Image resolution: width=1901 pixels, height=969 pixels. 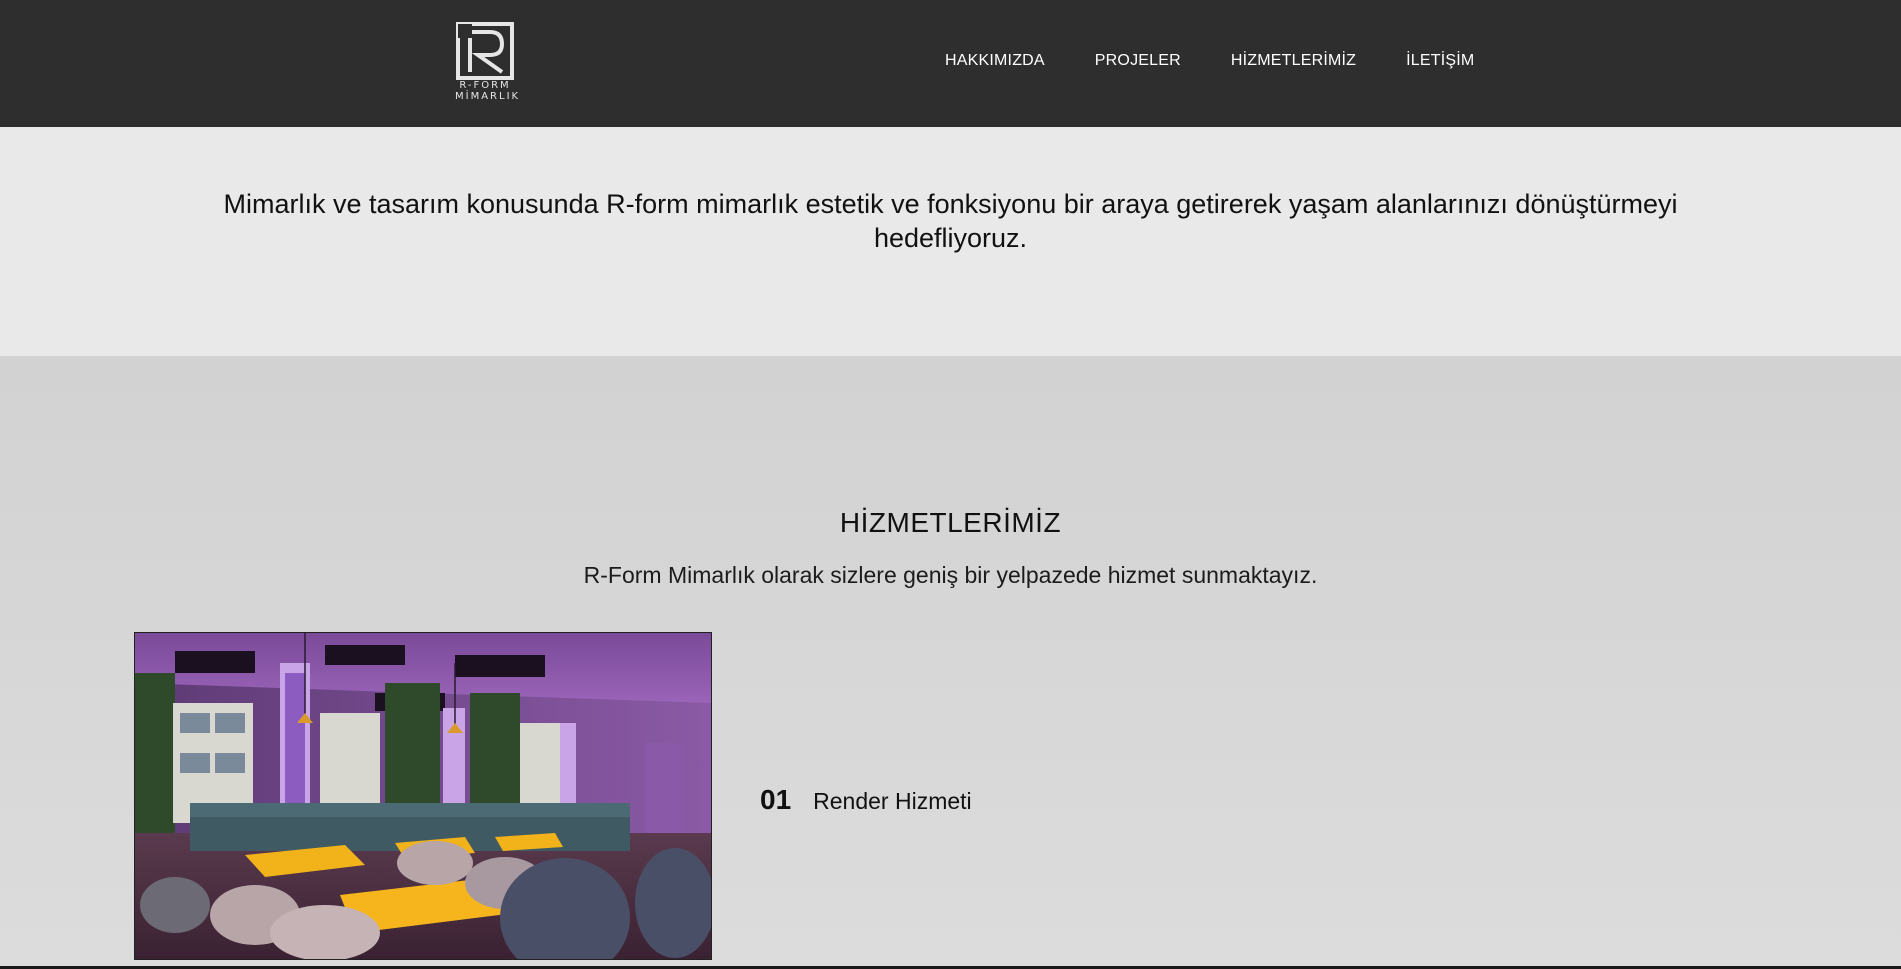 I want to click on logo: R-FORM MİMARLIK, so click(x=488, y=64).